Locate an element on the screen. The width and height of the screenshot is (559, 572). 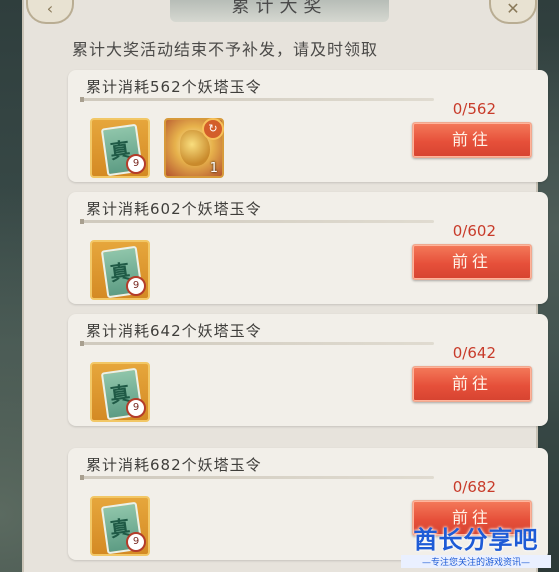
card-title: 累计消耗602个妖塔玉令 is located at coordinates (174, 209).